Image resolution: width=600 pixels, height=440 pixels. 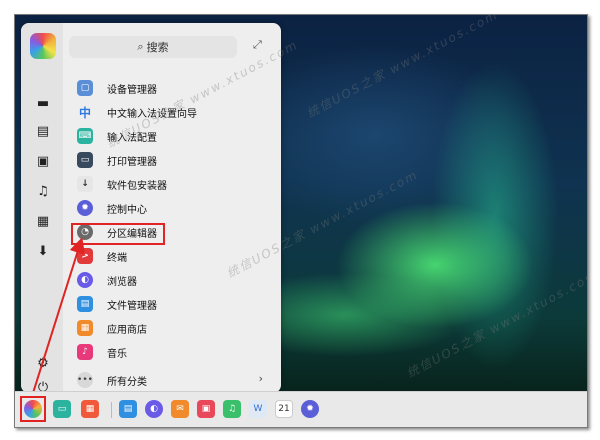 I want to click on search-icon: ⌕, so click(x=140, y=46).